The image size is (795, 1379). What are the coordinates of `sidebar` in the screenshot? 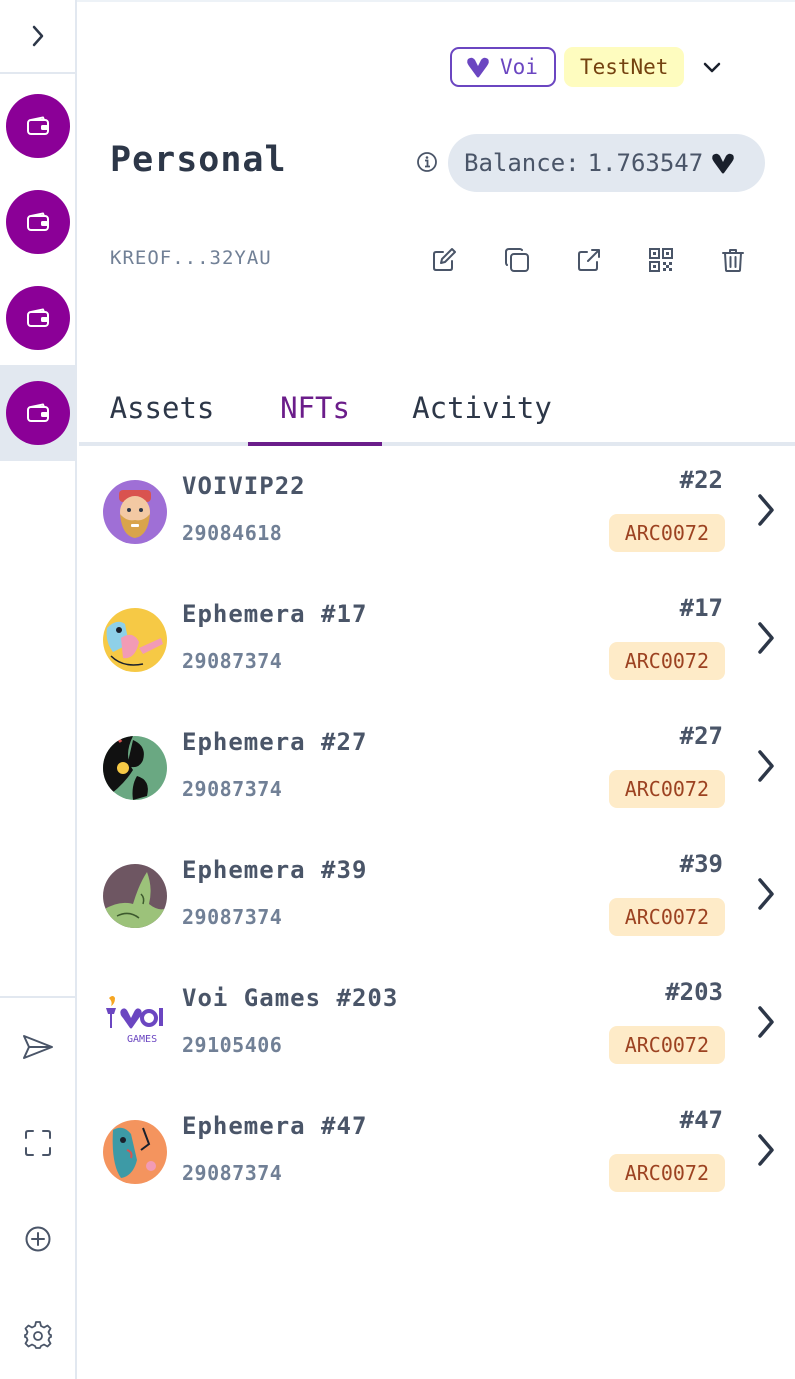 It's located at (38, 689).